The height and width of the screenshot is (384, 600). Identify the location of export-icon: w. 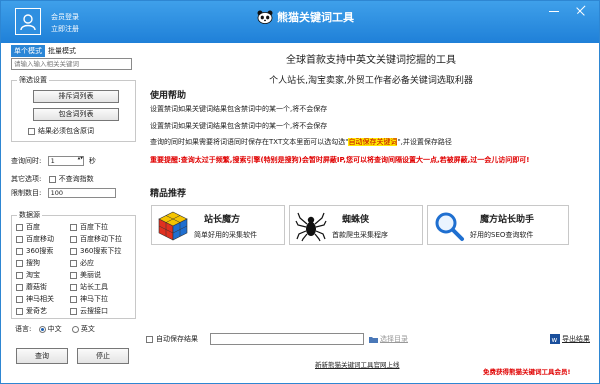
(555, 339).